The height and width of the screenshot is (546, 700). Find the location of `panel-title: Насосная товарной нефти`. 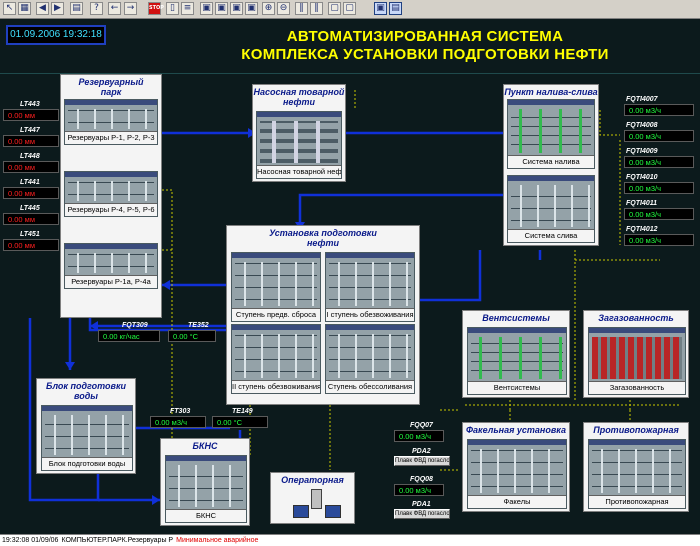

panel-title: Насосная товарной нефти is located at coordinates (299, 97).